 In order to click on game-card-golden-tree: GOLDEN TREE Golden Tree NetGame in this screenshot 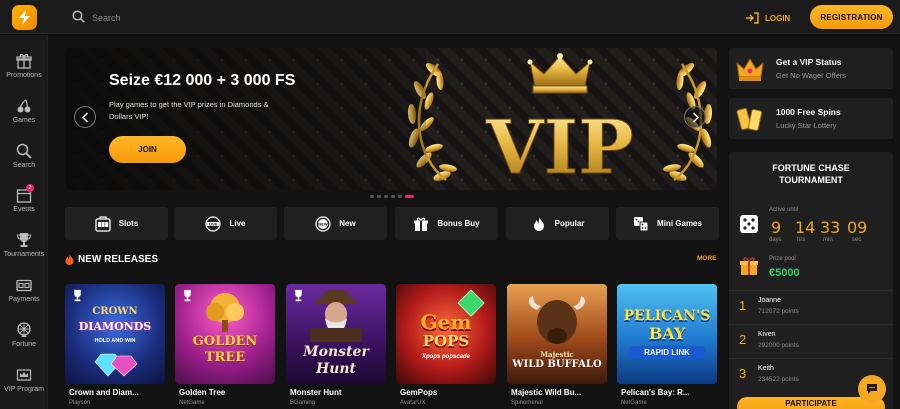, I will do `click(225, 346)`.